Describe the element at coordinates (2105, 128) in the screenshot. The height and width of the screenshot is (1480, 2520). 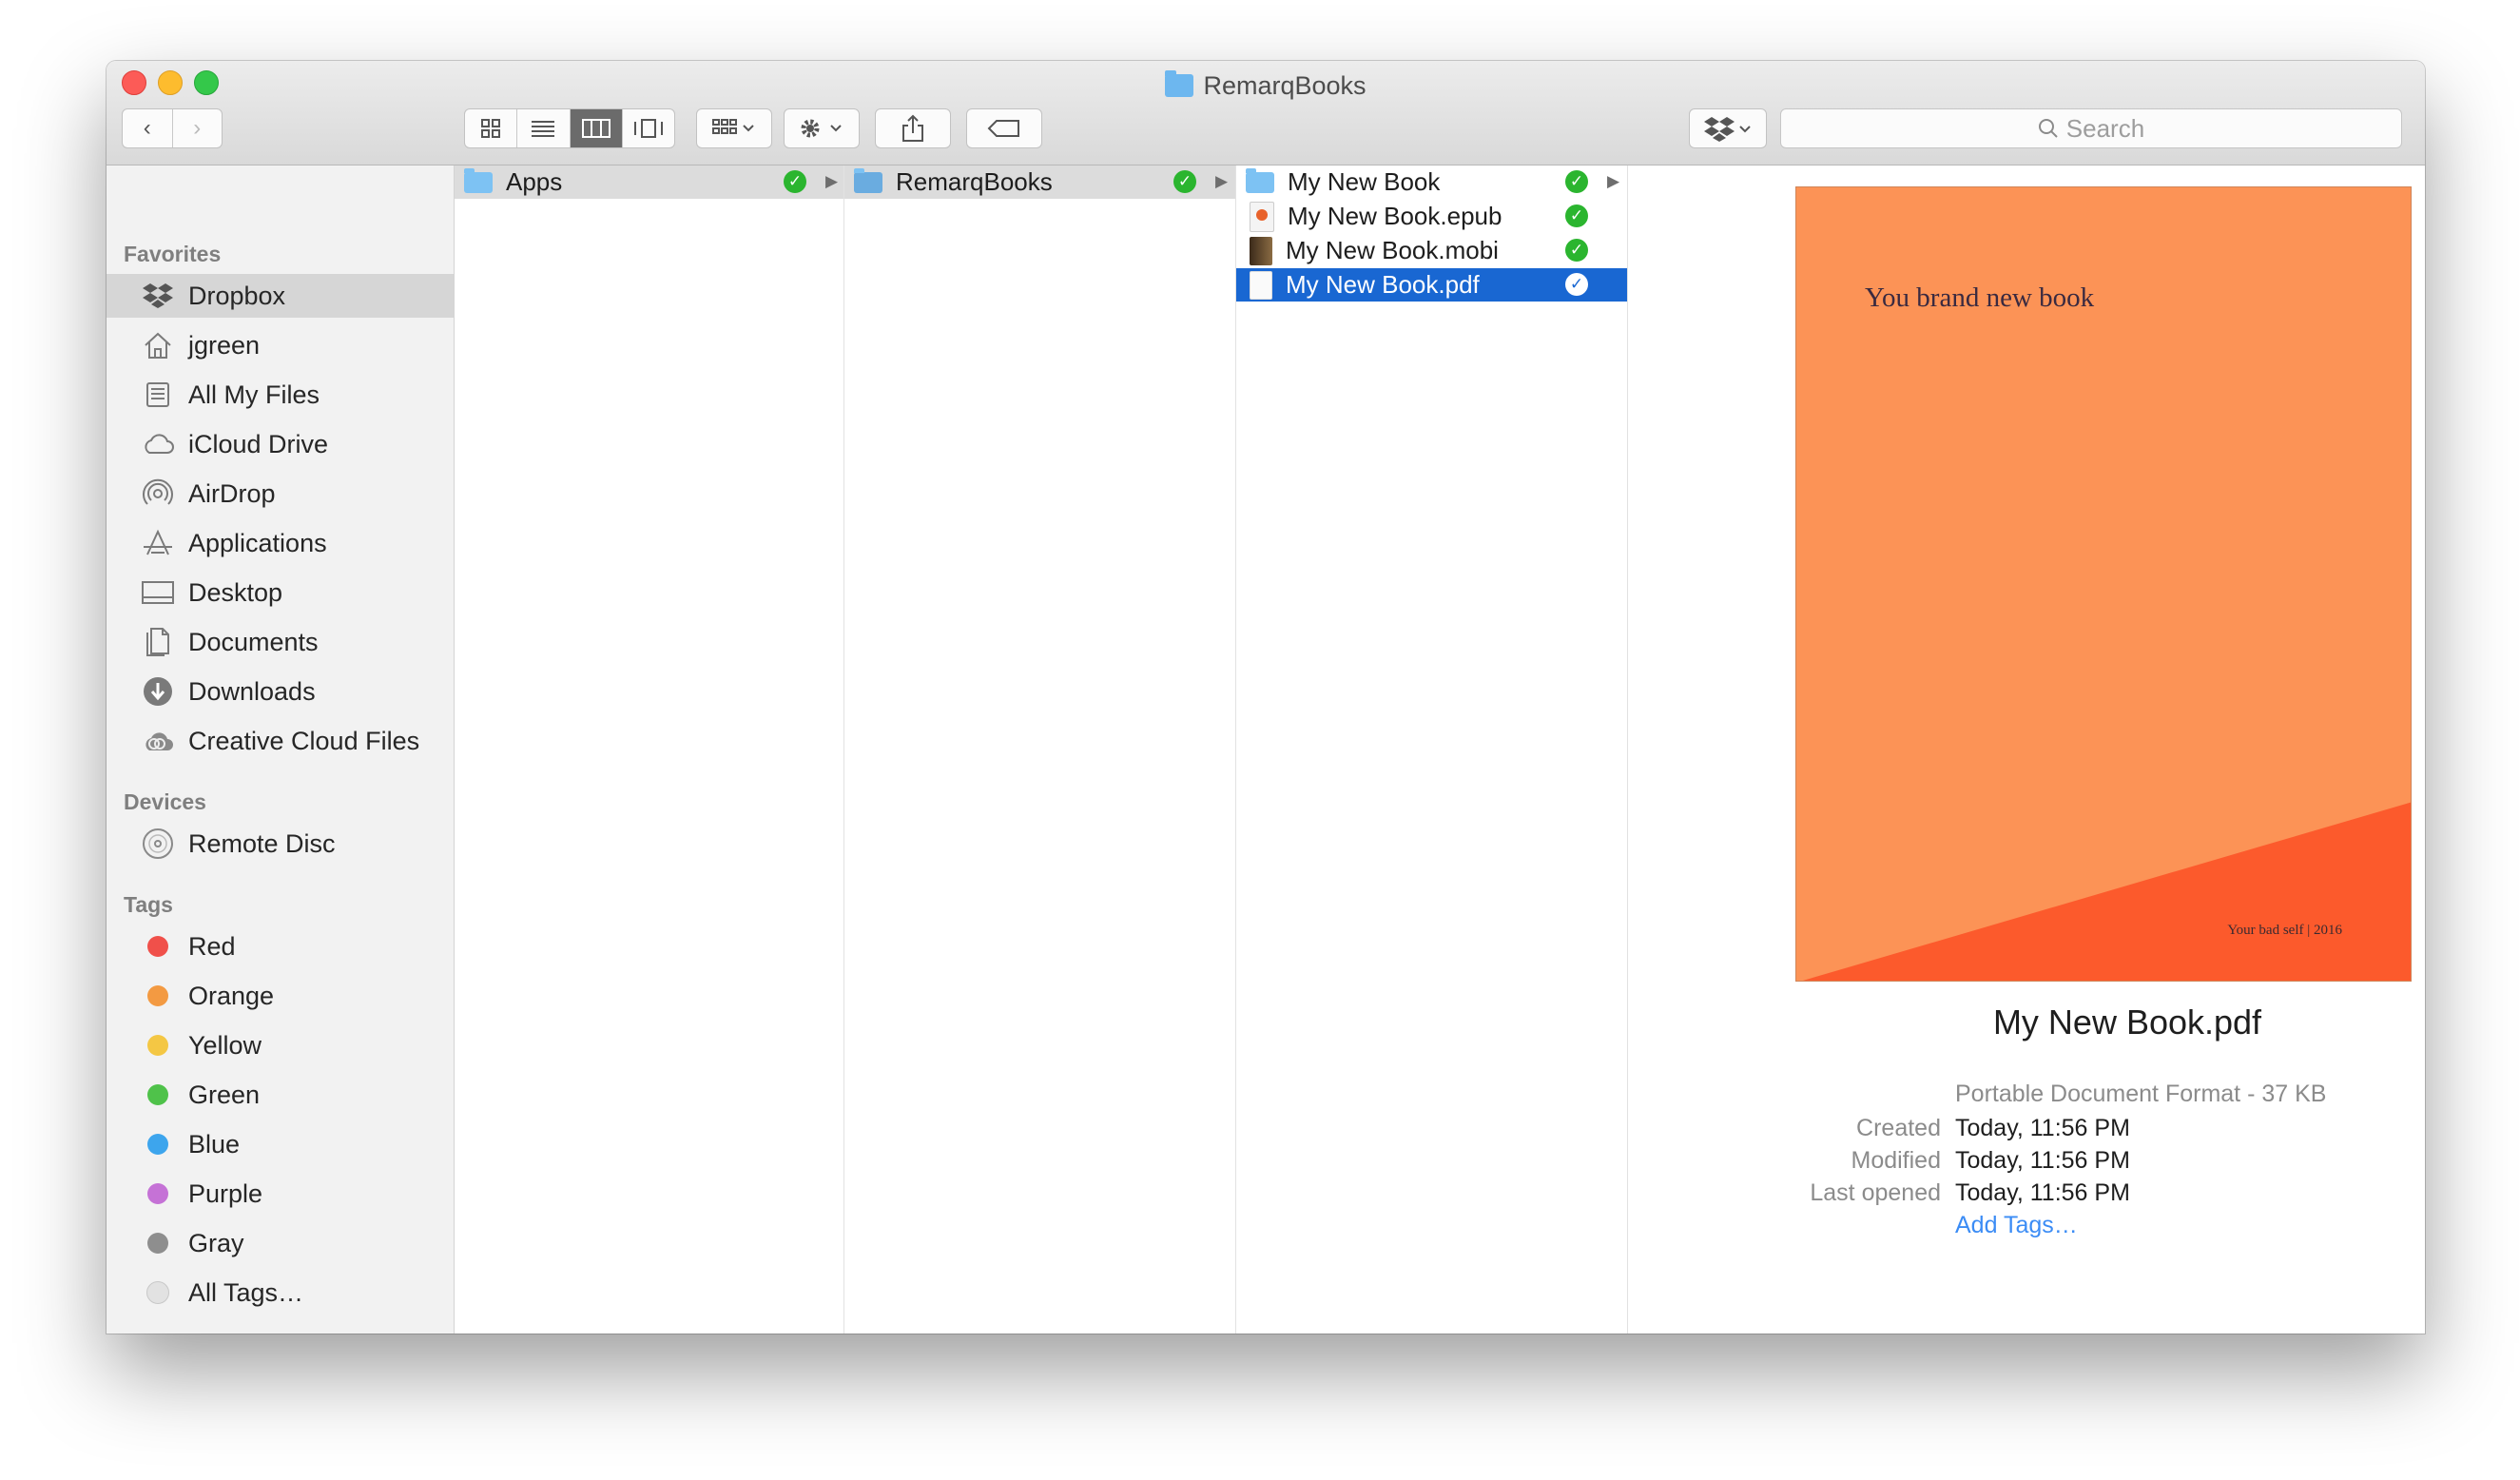
I see `search-placeholder: Search` at that location.